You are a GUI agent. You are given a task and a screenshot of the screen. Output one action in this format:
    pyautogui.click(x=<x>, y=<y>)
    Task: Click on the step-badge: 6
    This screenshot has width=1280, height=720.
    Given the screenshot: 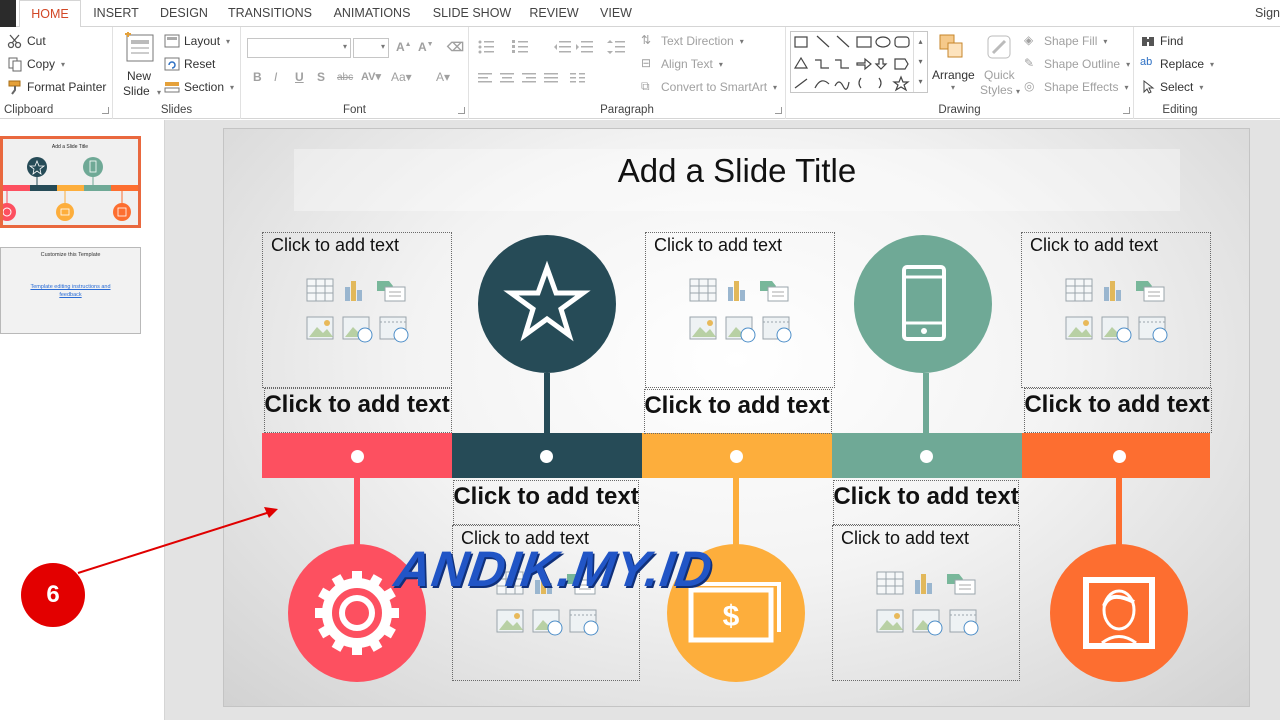 What is the action you would take?
    pyautogui.click(x=53, y=595)
    